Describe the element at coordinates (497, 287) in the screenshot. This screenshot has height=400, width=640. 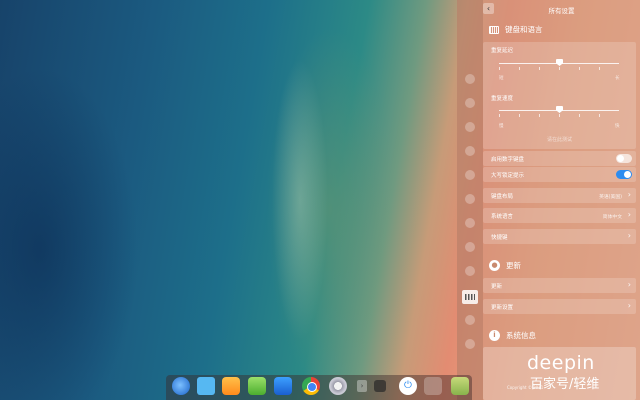
I see `update-row-label: 更新` at that location.